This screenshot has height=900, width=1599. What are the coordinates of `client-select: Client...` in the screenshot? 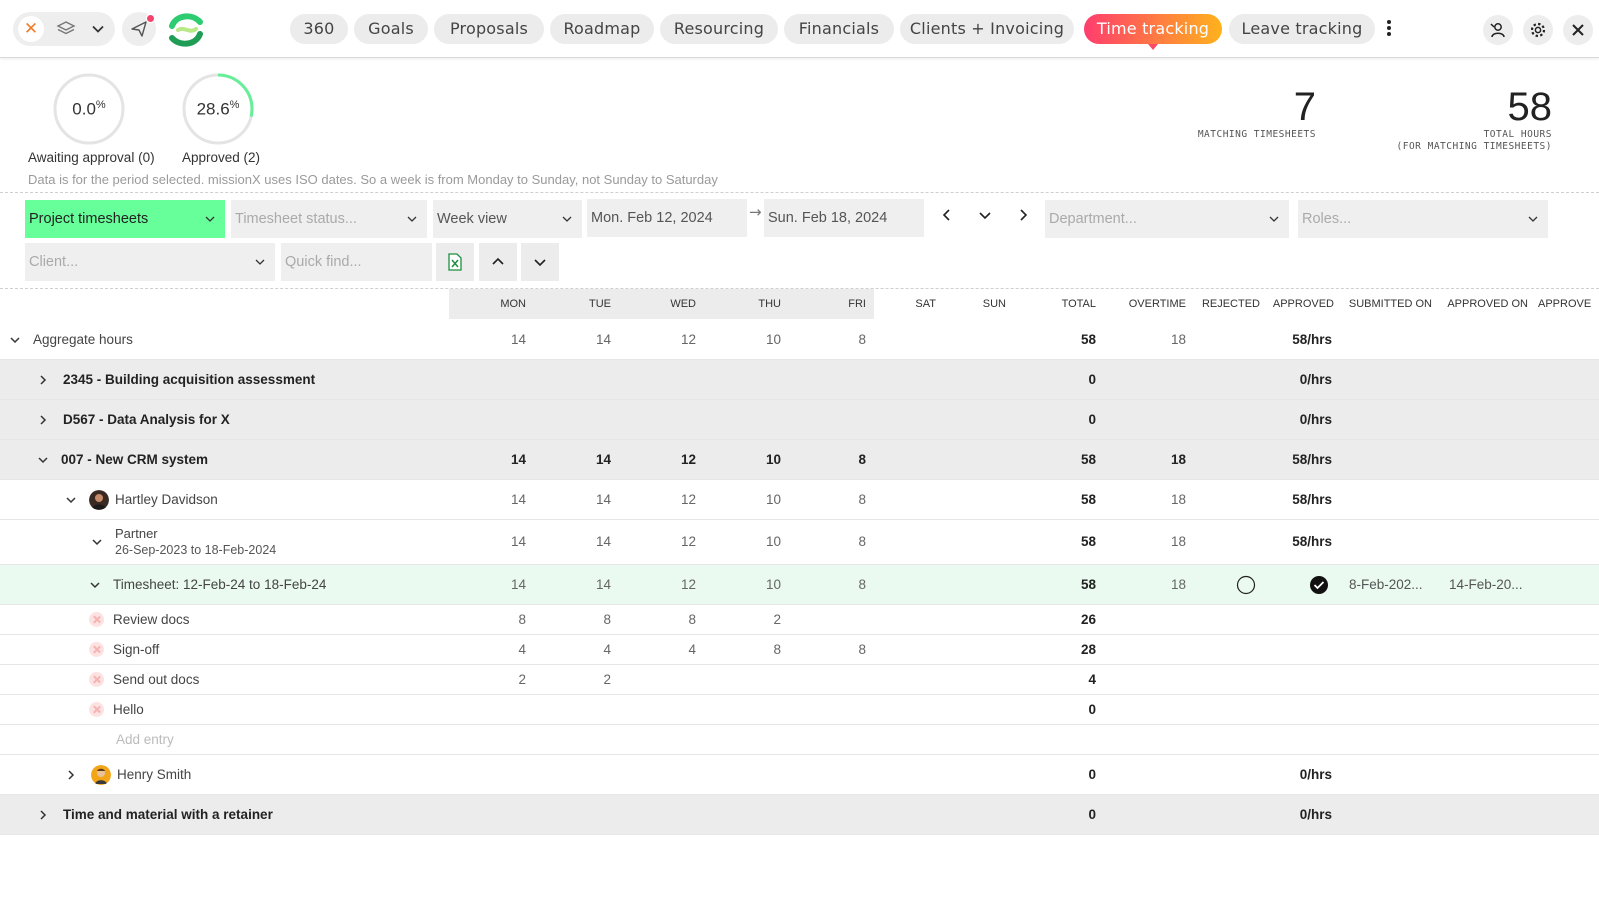 It's located at (150, 262).